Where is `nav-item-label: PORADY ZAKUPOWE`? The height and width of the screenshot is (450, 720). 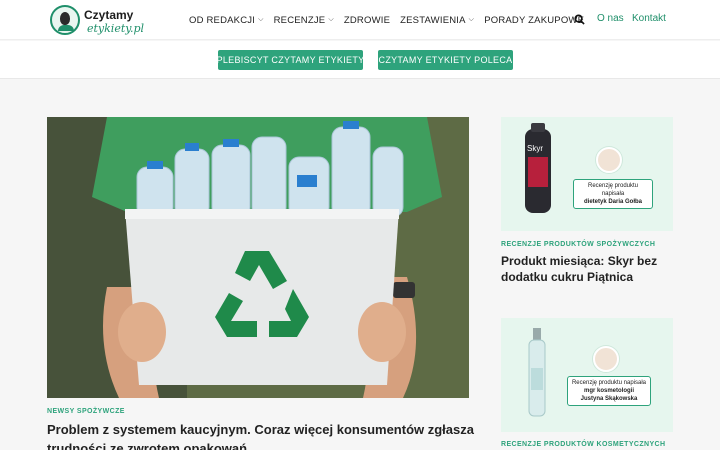 nav-item-label: PORADY ZAKUPOWE is located at coordinates (534, 20).